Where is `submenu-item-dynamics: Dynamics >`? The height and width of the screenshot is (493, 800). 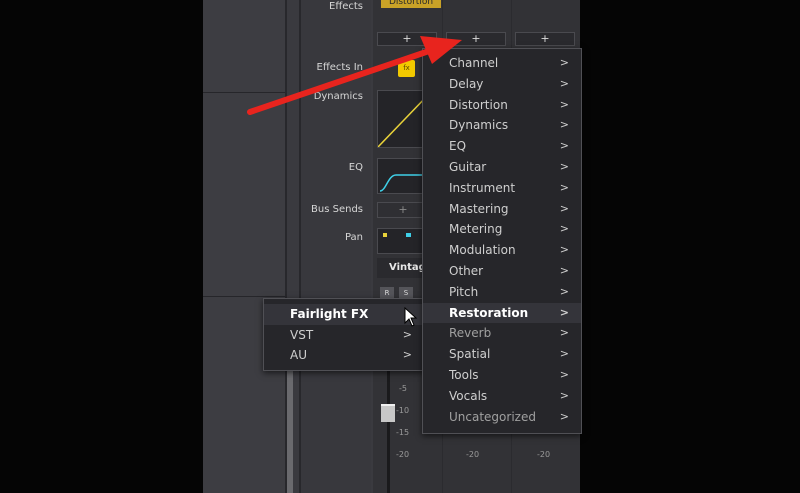 submenu-item-dynamics: Dynamics > is located at coordinates (502, 125).